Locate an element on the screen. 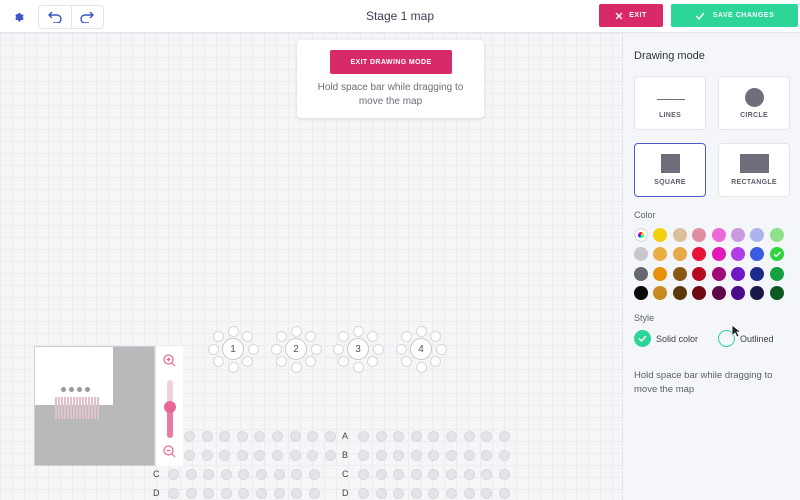 The image size is (800, 500). round-table: 4 is located at coordinates (421, 349).